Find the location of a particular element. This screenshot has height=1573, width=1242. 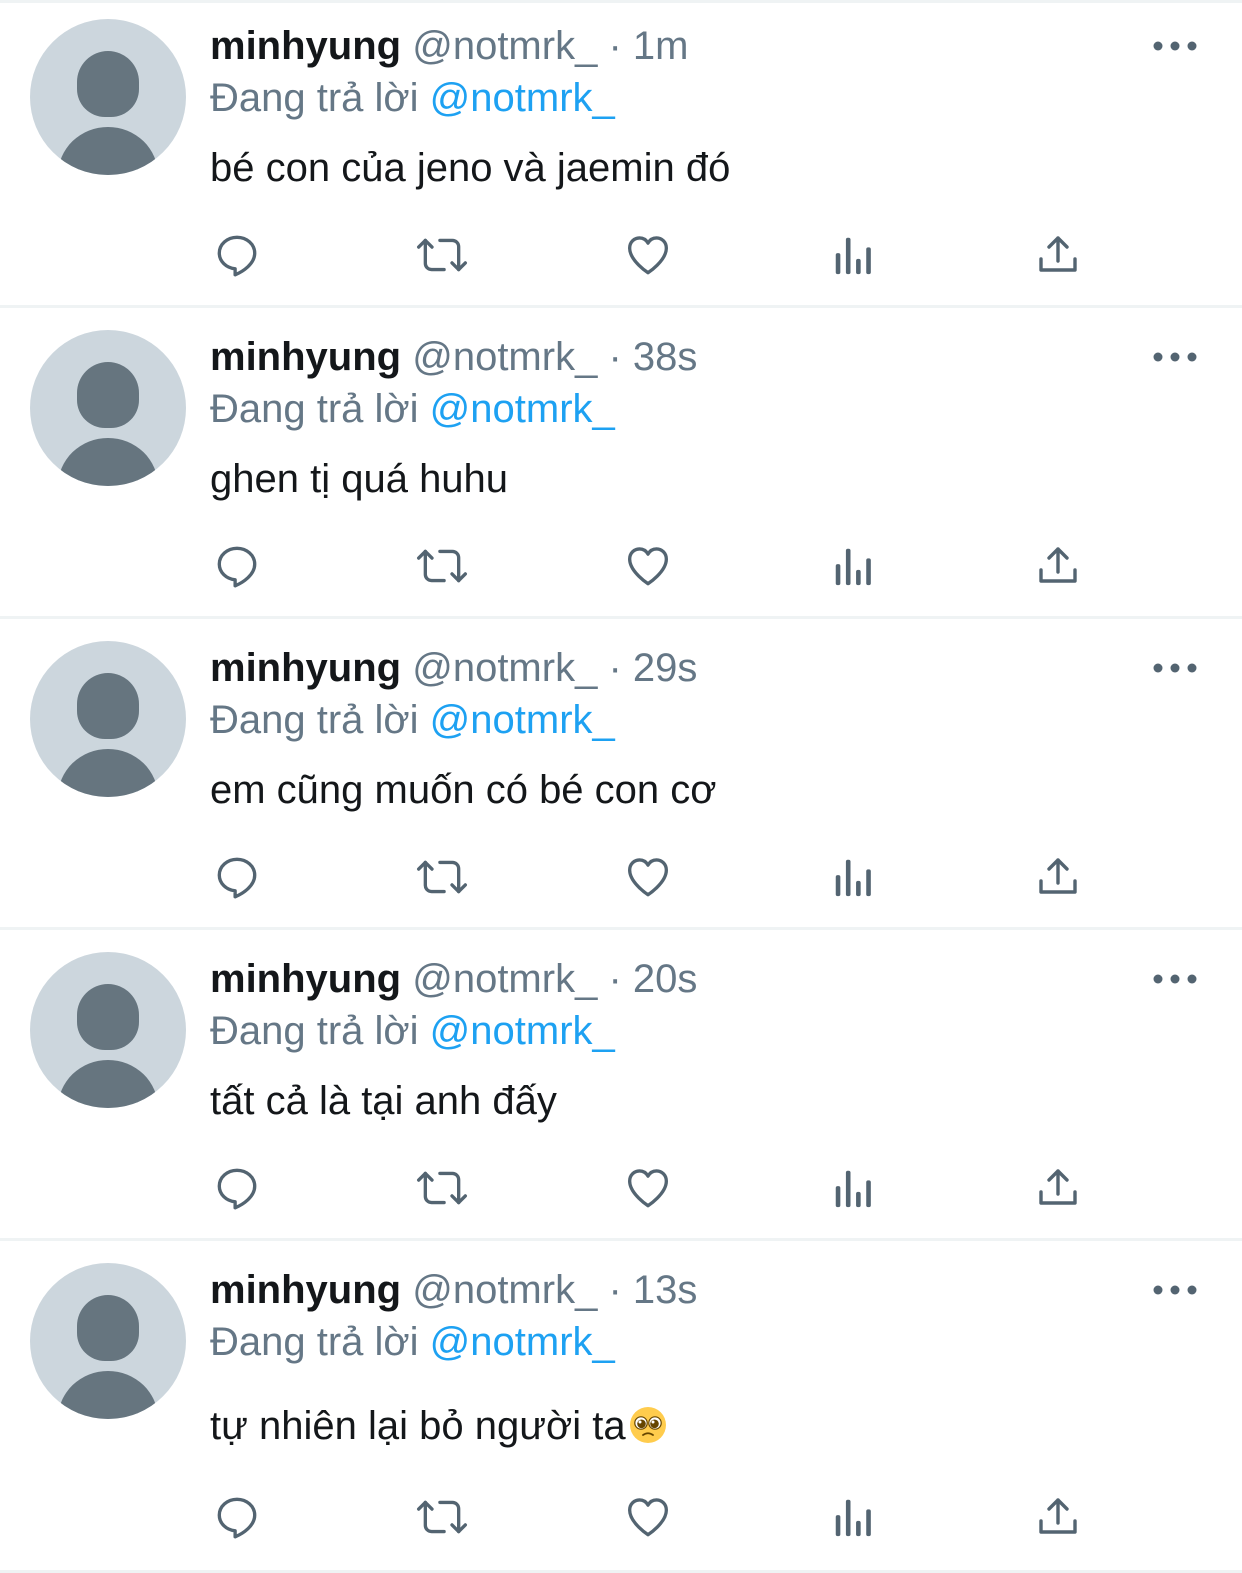

timestamp: 20s is located at coordinates (665, 979).